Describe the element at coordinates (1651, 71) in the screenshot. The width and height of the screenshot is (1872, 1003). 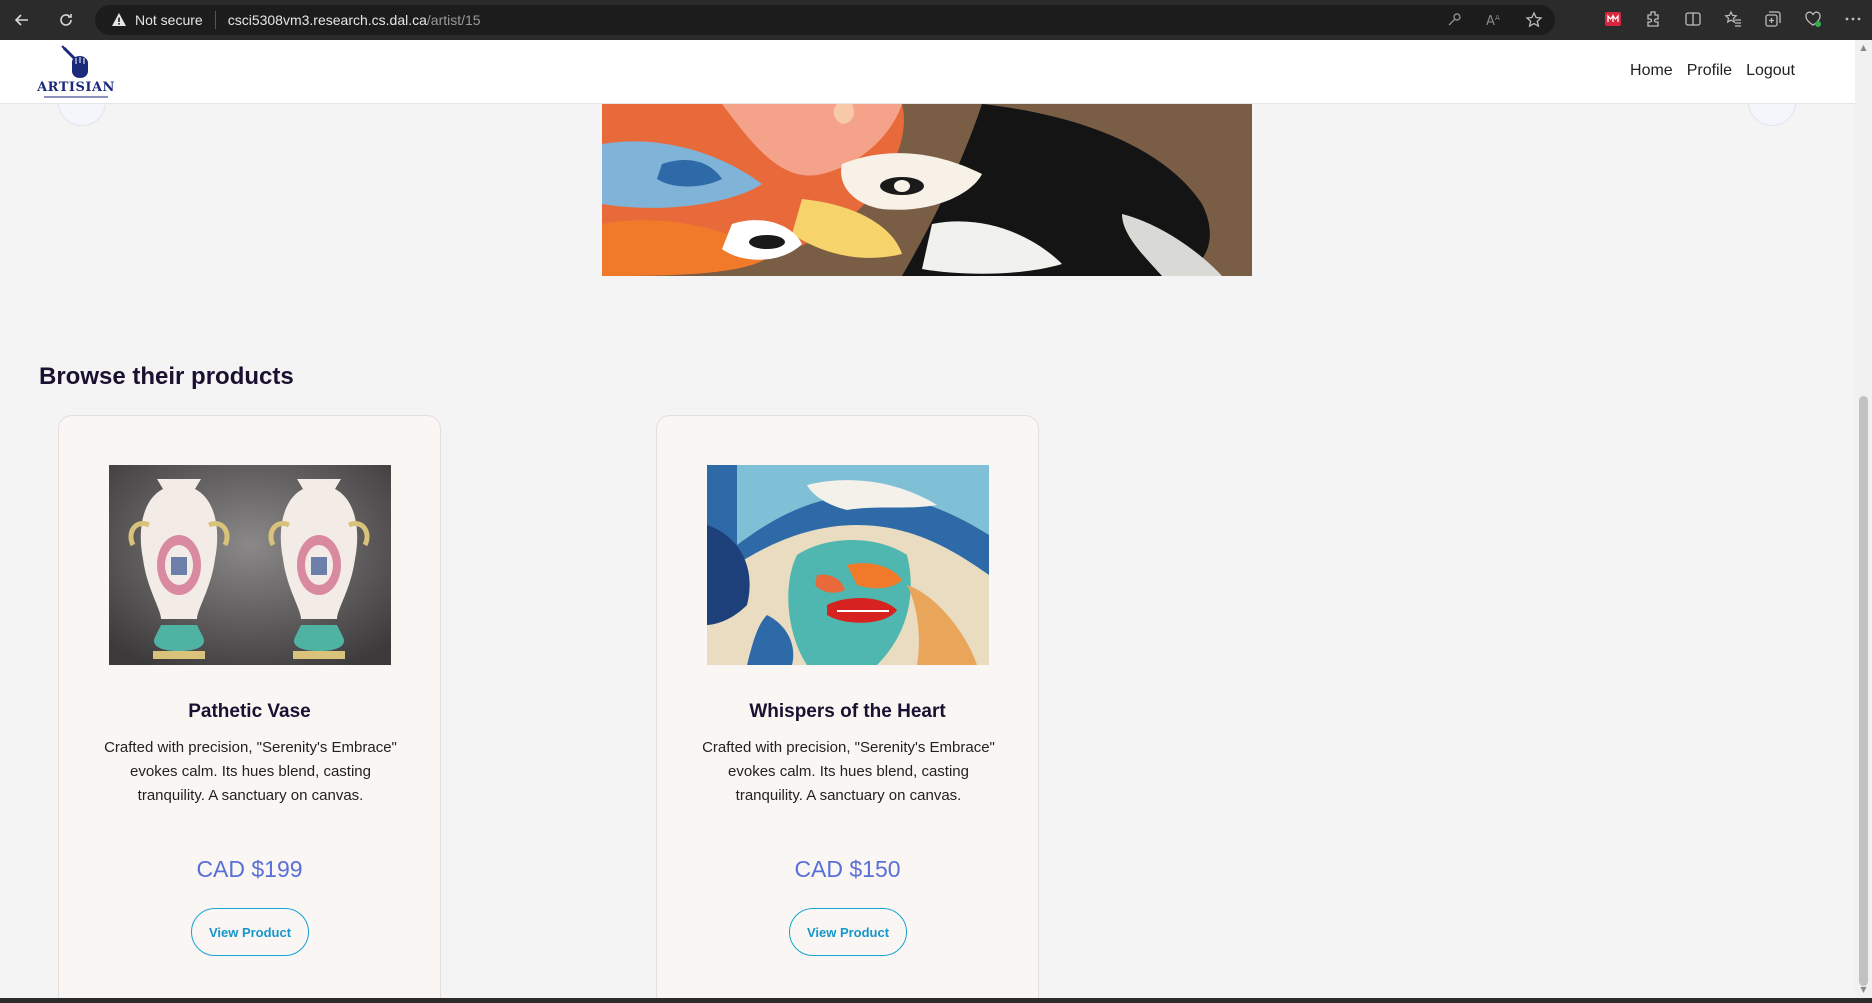
I see `nav-home-link: Home` at that location.